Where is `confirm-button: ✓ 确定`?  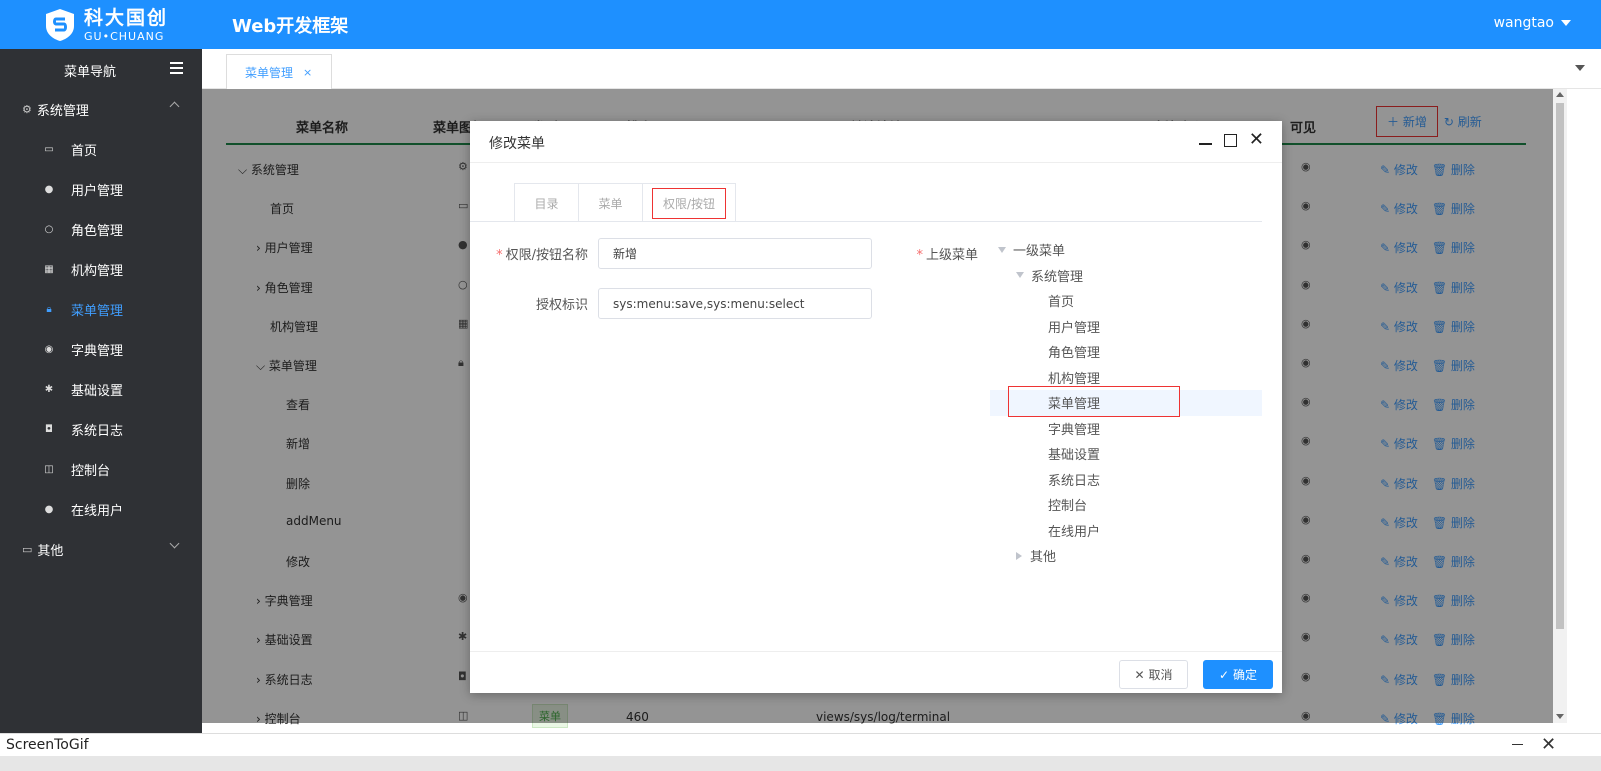
confirm-button: ✓ 确定 is located at coordinates (1238, 674).